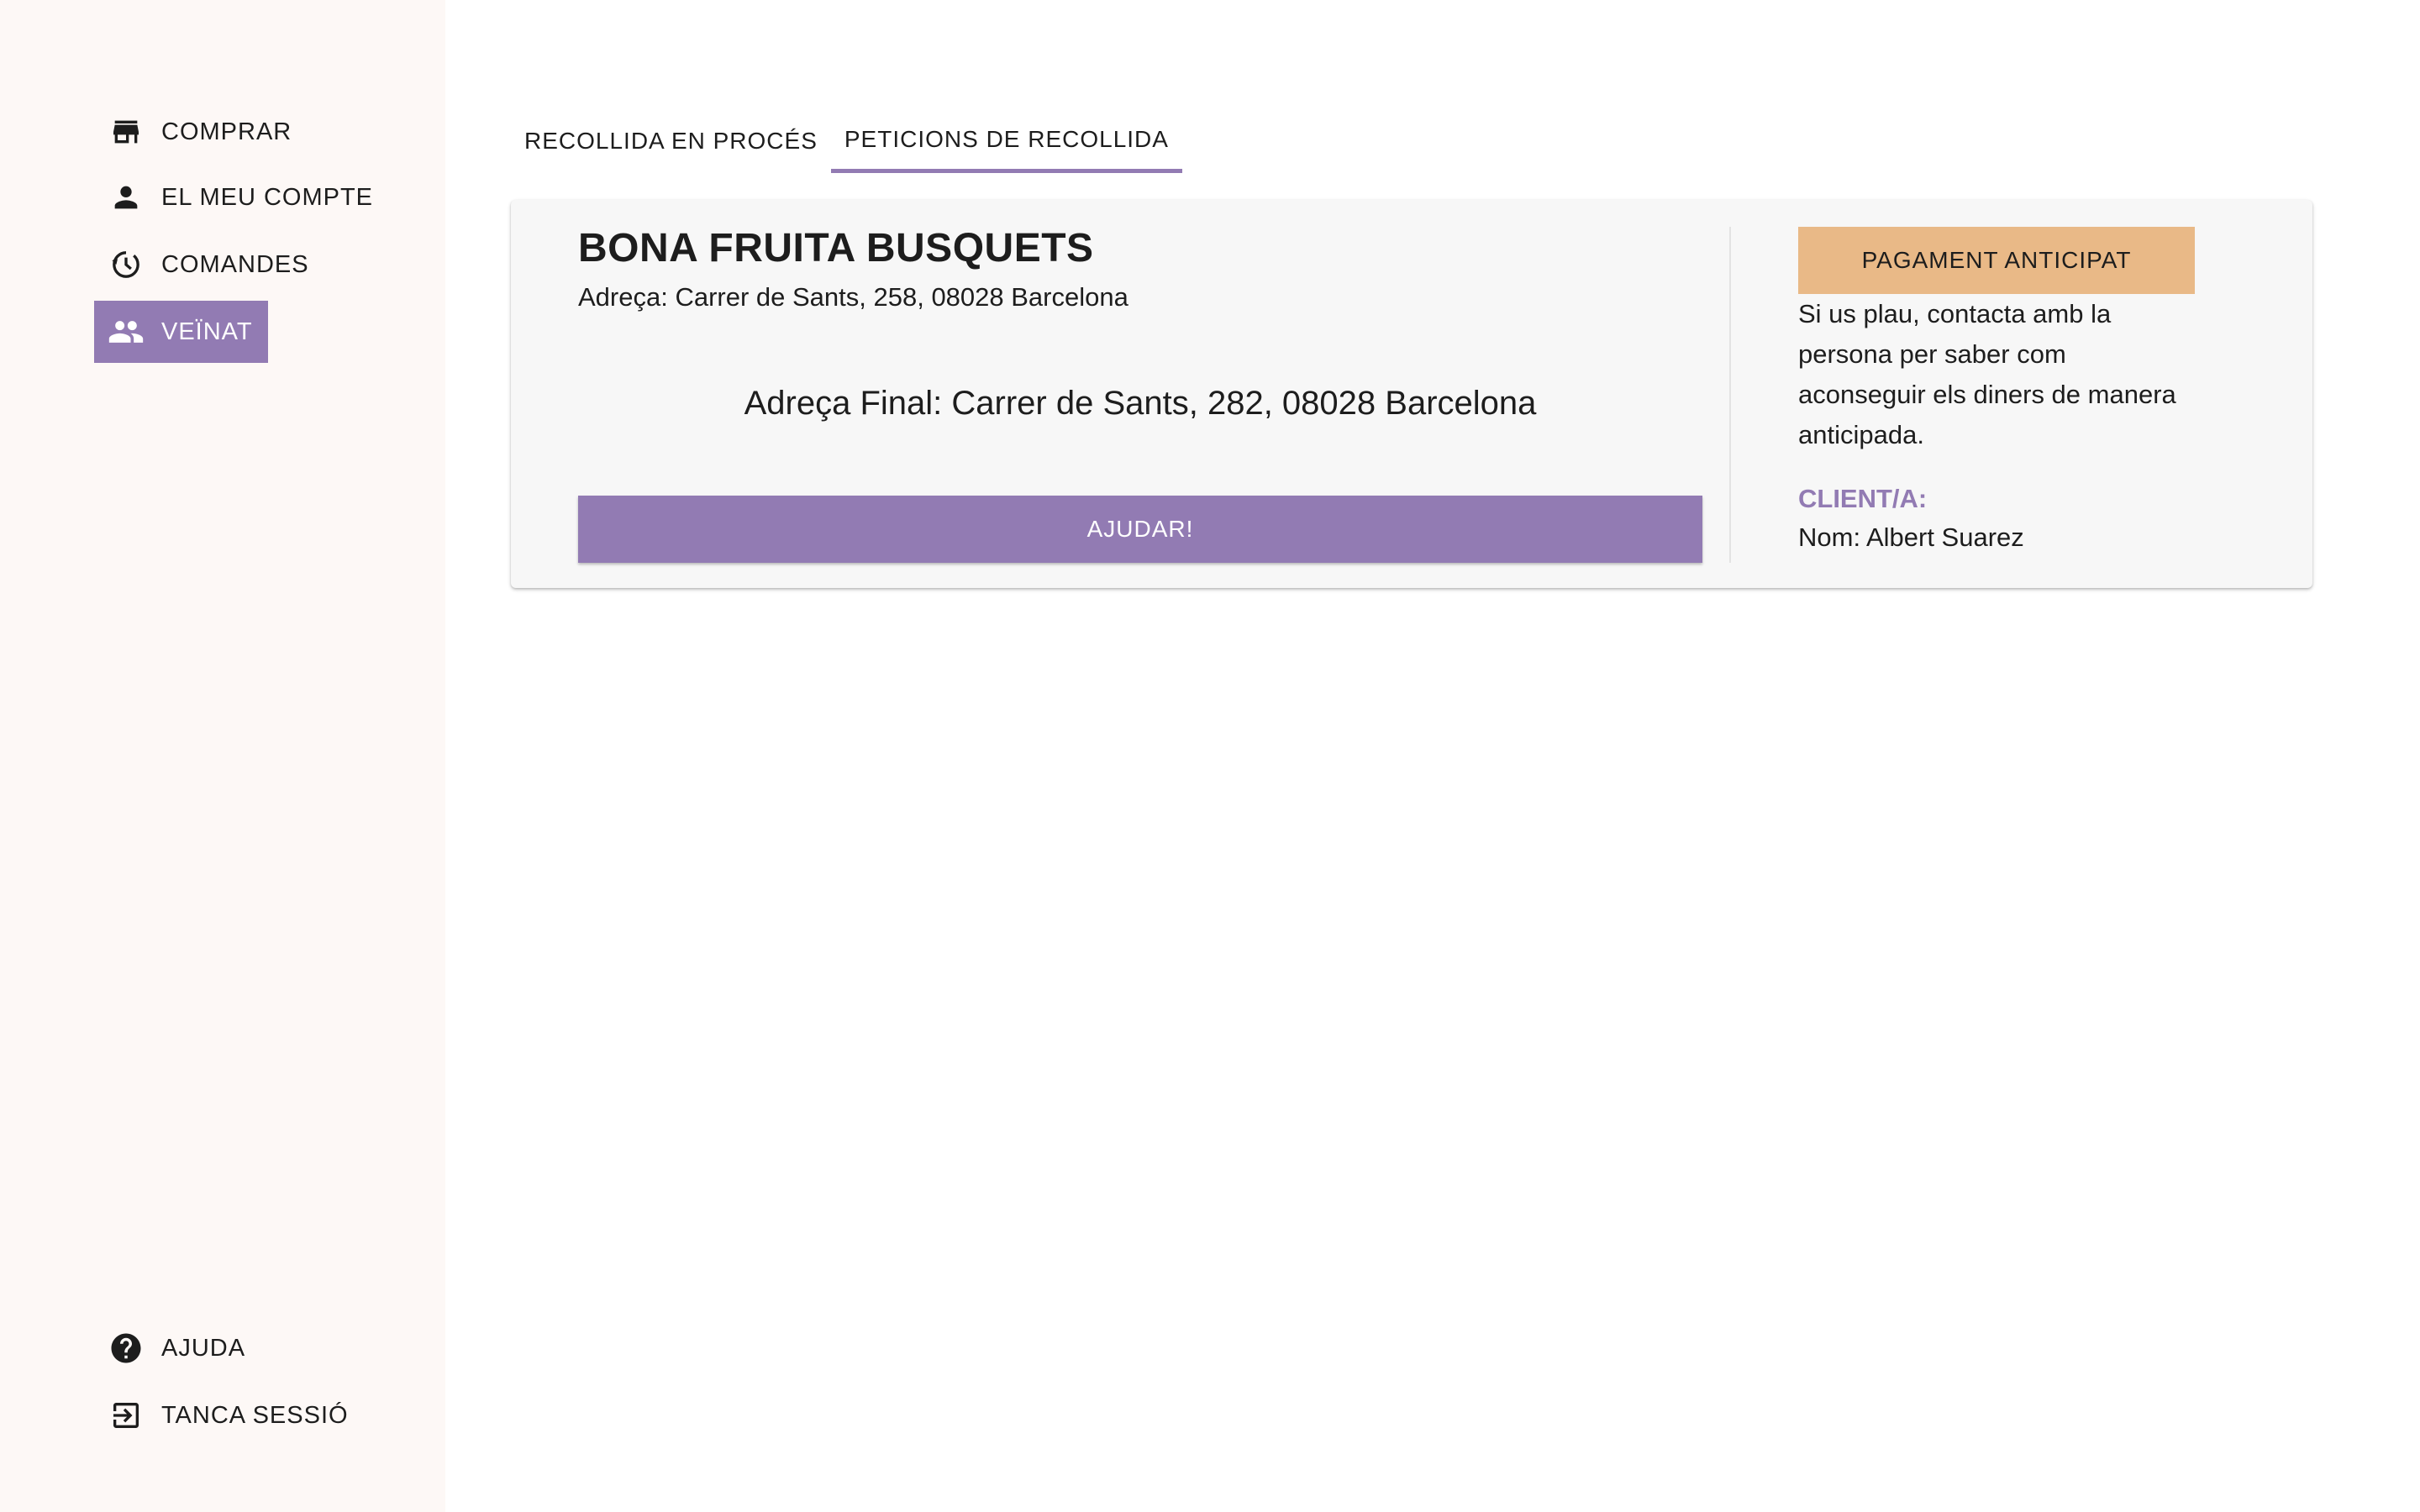 Image resolution: width=2420 pixels, height=1512 pixels. Describe the element at coordinates (127, 1415) in the screenshot. I see `logout-icon` at that location.